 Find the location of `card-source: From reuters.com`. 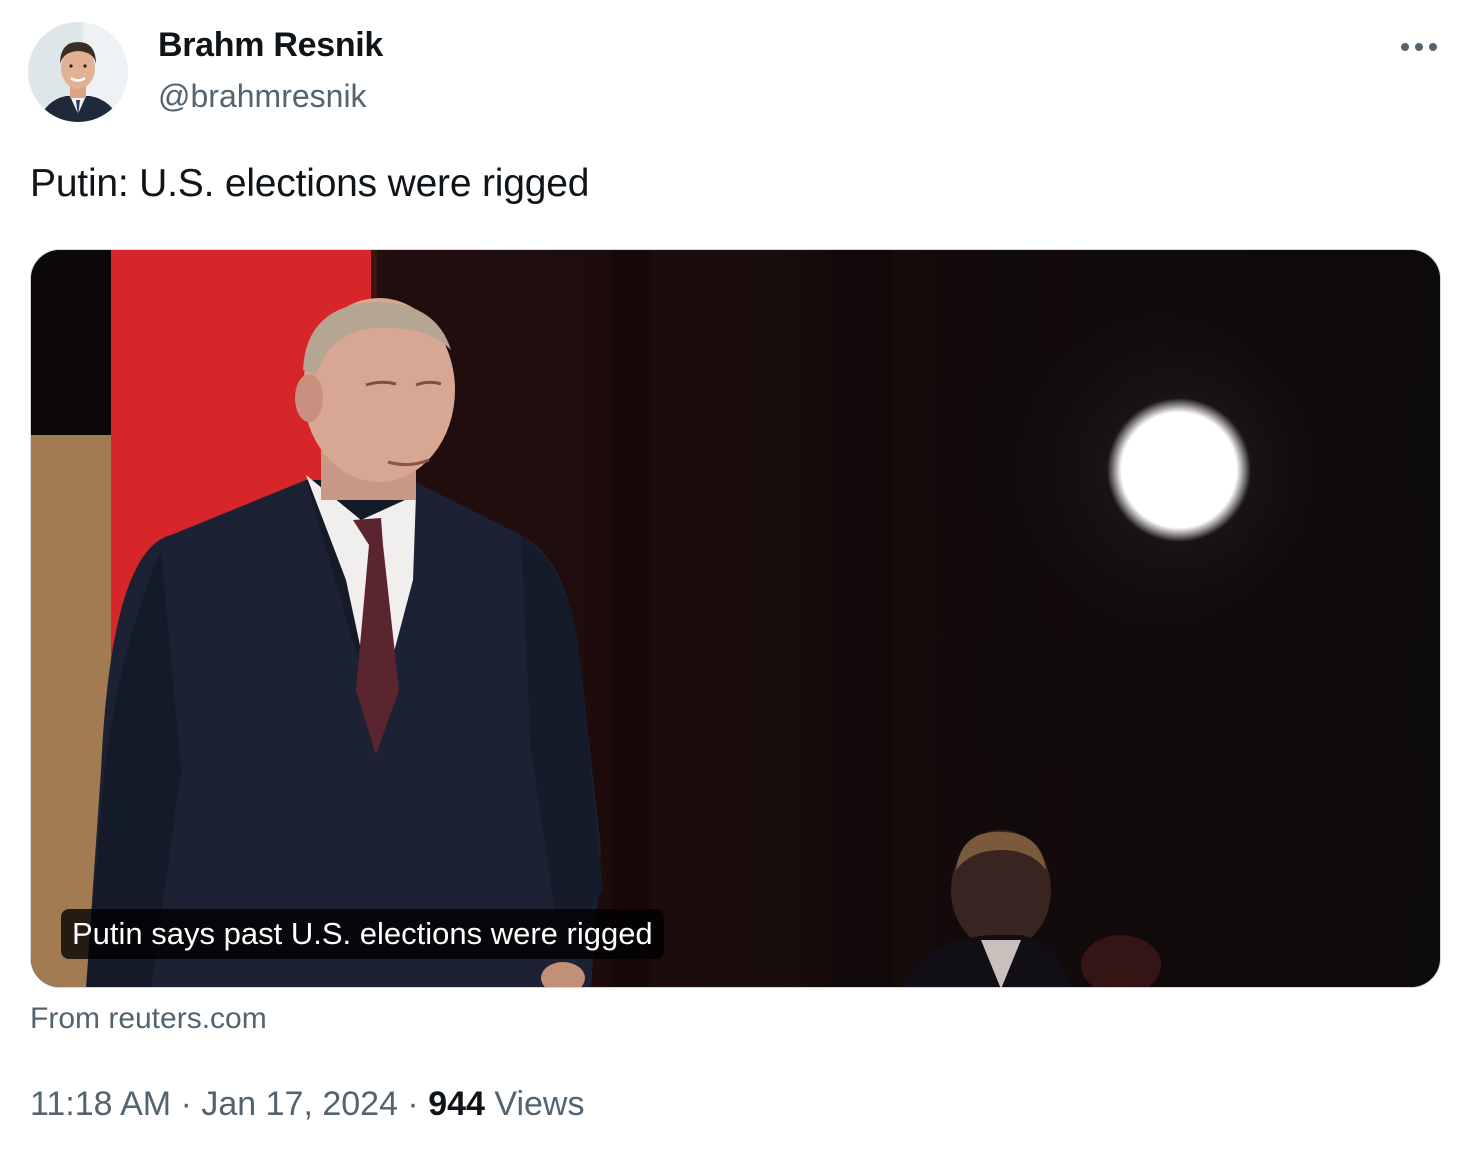

card-source: From reuters.com is located at coordinates (148, 1019).